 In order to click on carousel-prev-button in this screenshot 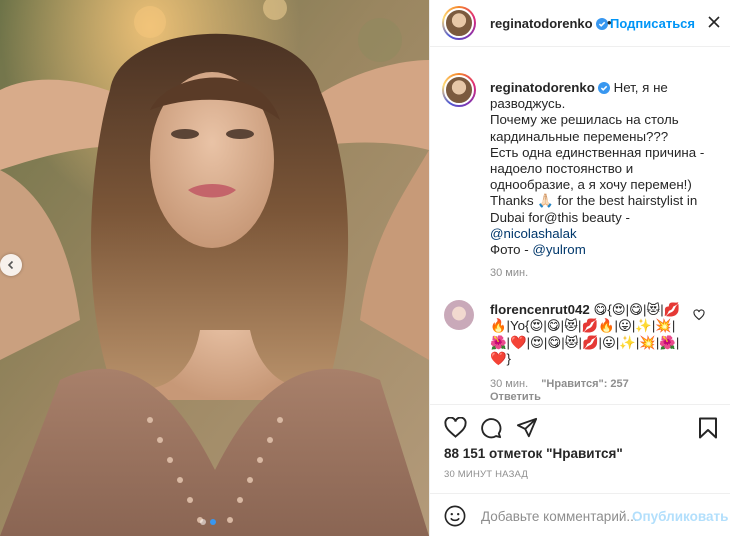, I will do `click(11, 265)`.